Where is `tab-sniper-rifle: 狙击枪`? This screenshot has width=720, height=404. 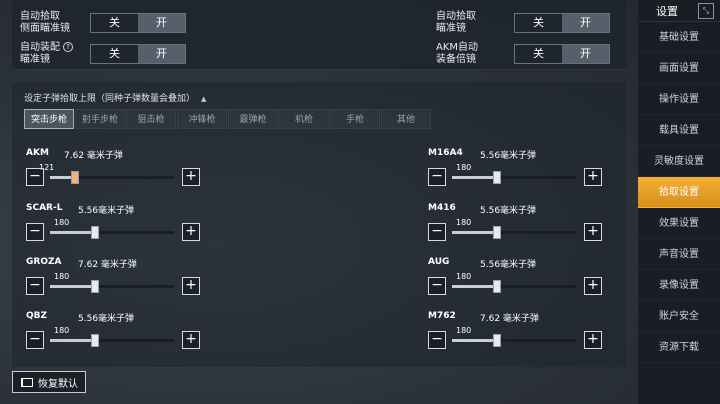 tab-sniper-rifle: 狙击枪 is located at coordinates (151, 119).